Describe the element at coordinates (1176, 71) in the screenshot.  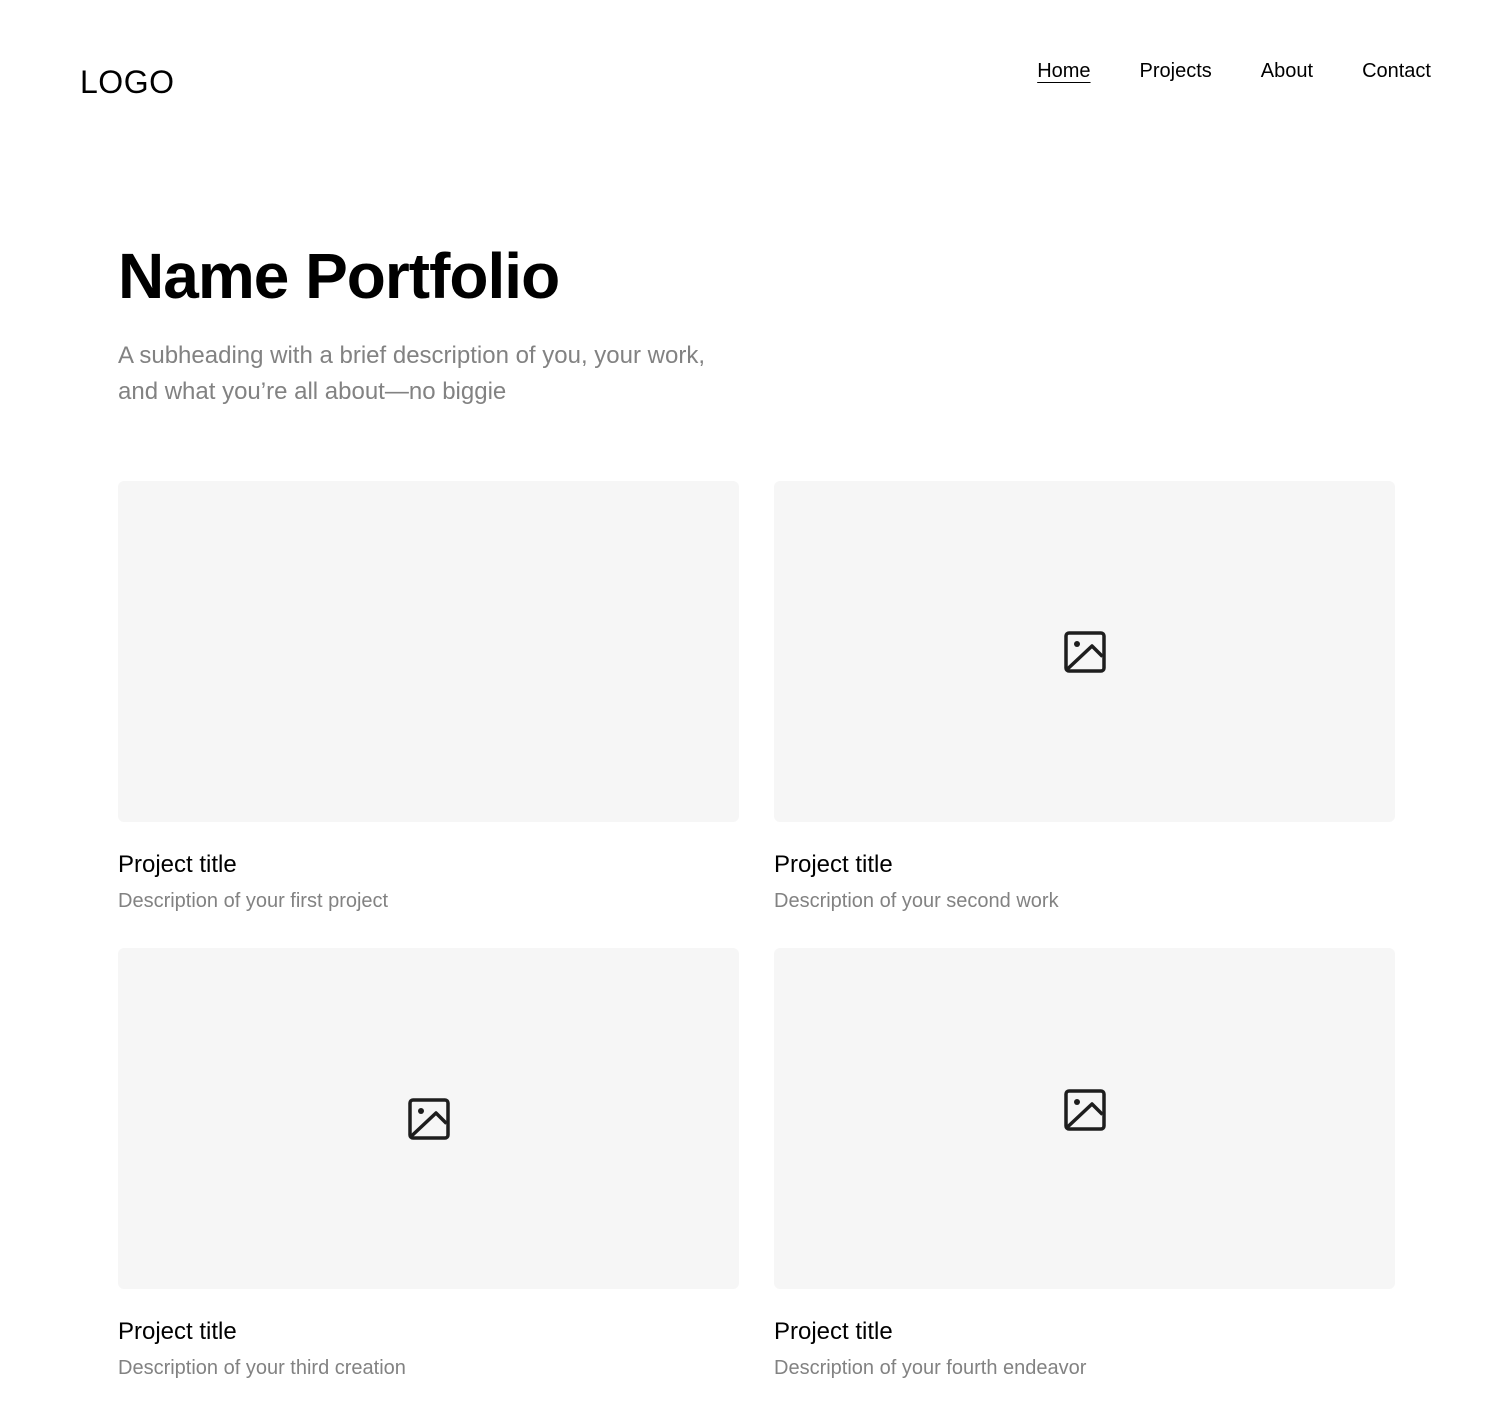
I see `nav-link-projects: Projects` at that location.